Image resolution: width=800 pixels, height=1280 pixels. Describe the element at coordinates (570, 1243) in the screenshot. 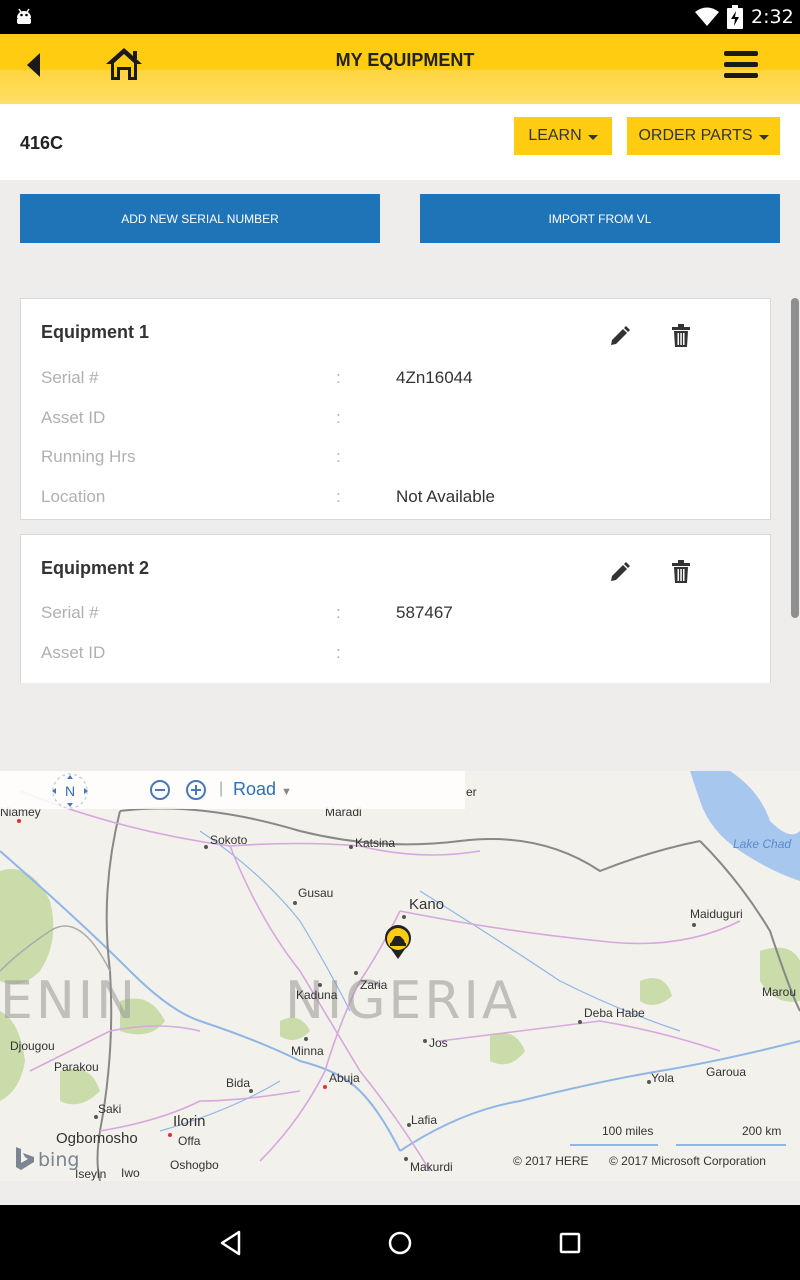

I see `nav-recent-apps-icon` at that location.